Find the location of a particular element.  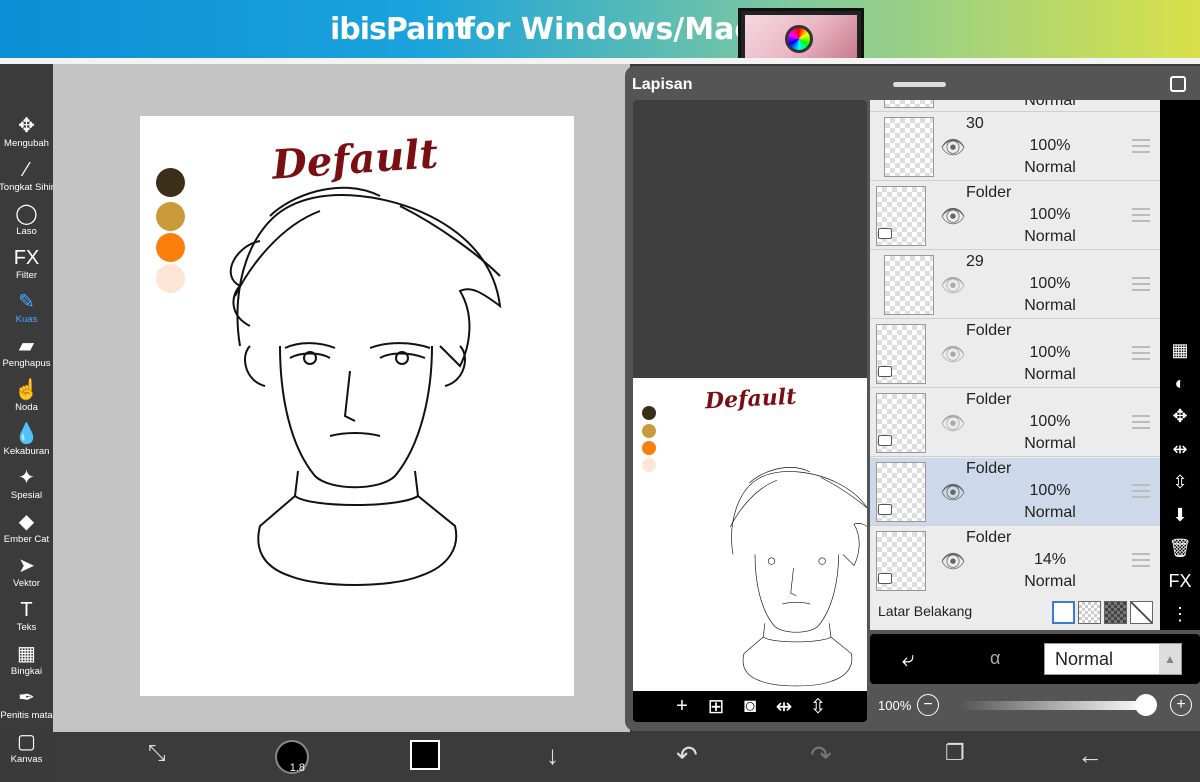

tool-bingkai: ▦ Bingkai is located at coordinates (26, 662).